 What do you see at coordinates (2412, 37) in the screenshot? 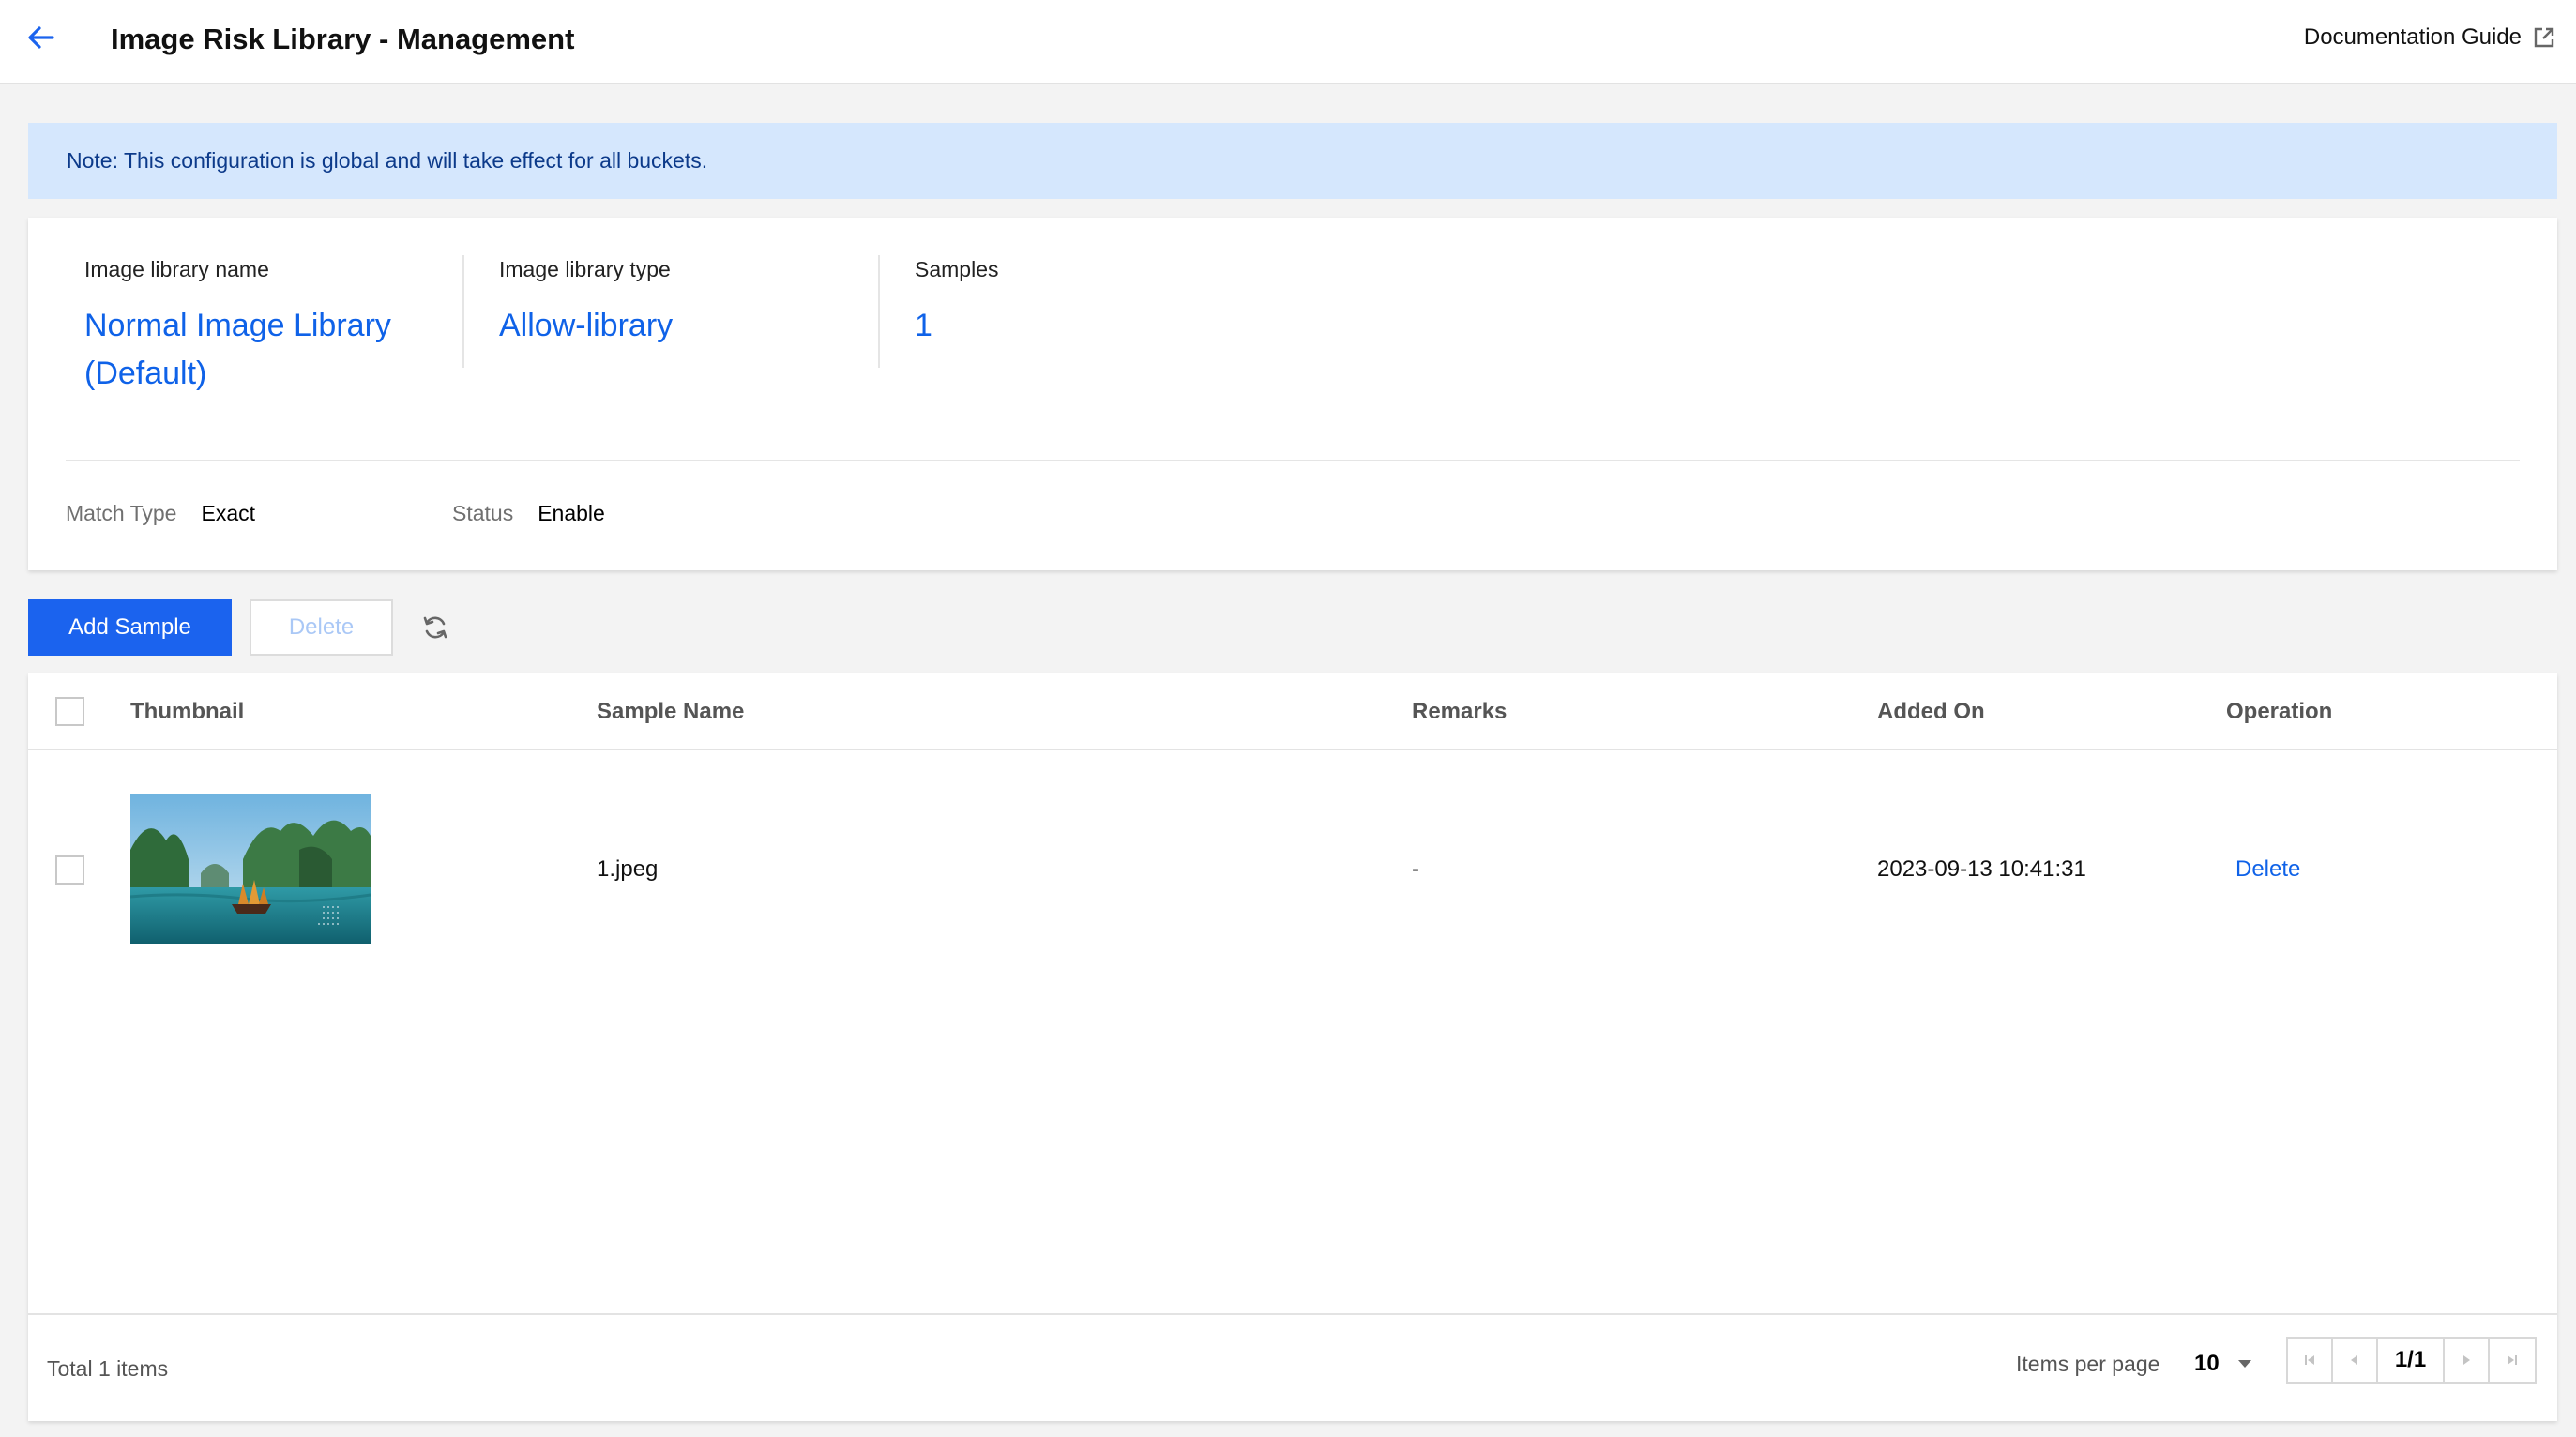
I see `documentation-guide-label: Documentation Guide` at bounding box center [2412, 37].